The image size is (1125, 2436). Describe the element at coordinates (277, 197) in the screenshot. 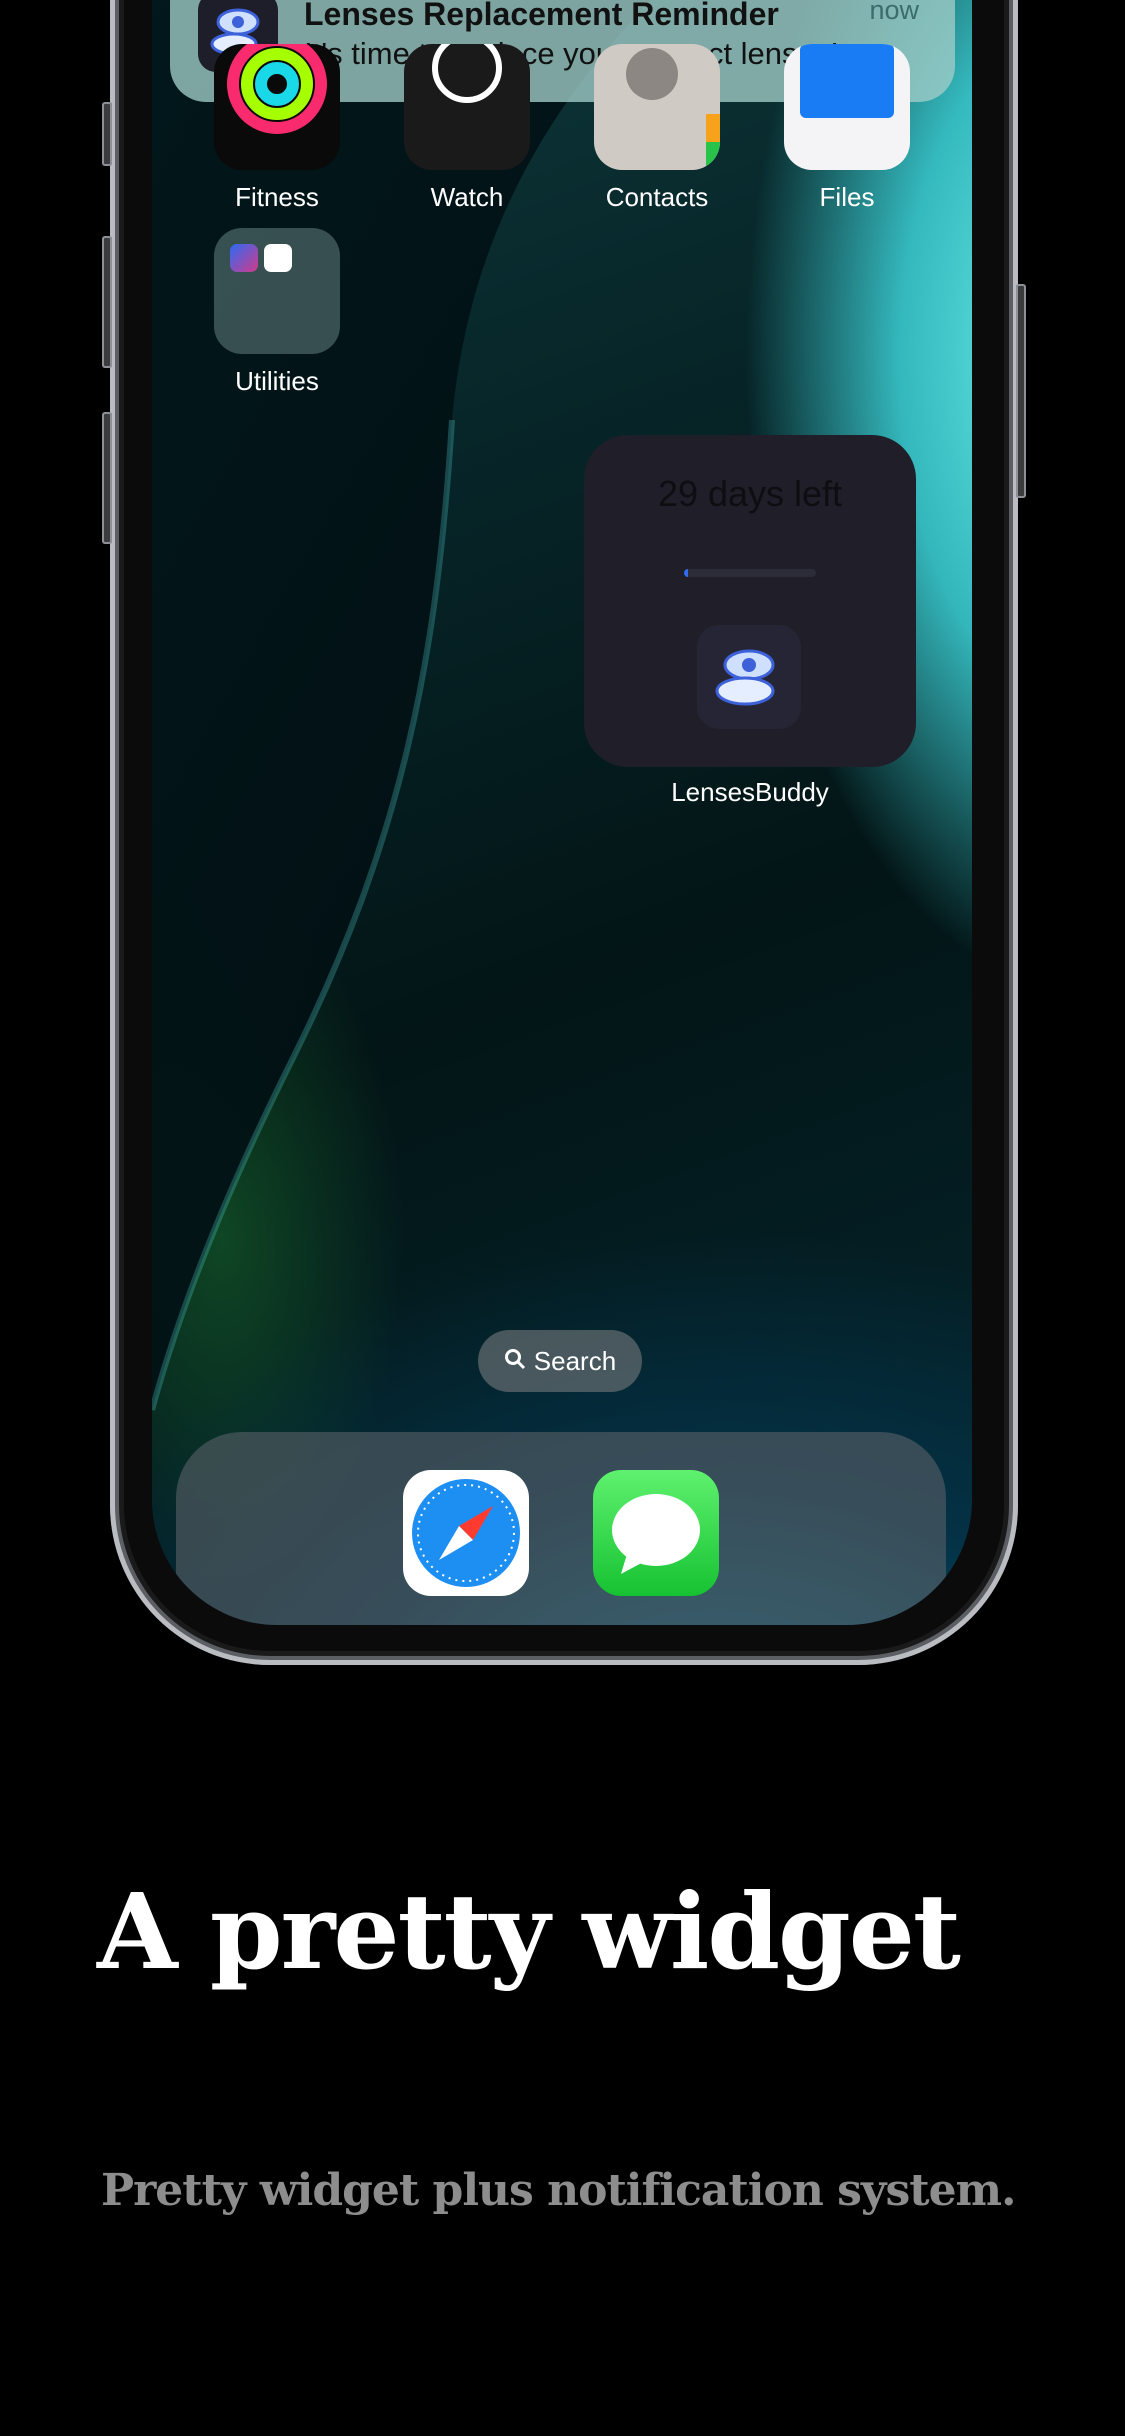

I see `app-label: Fitness` at that location.